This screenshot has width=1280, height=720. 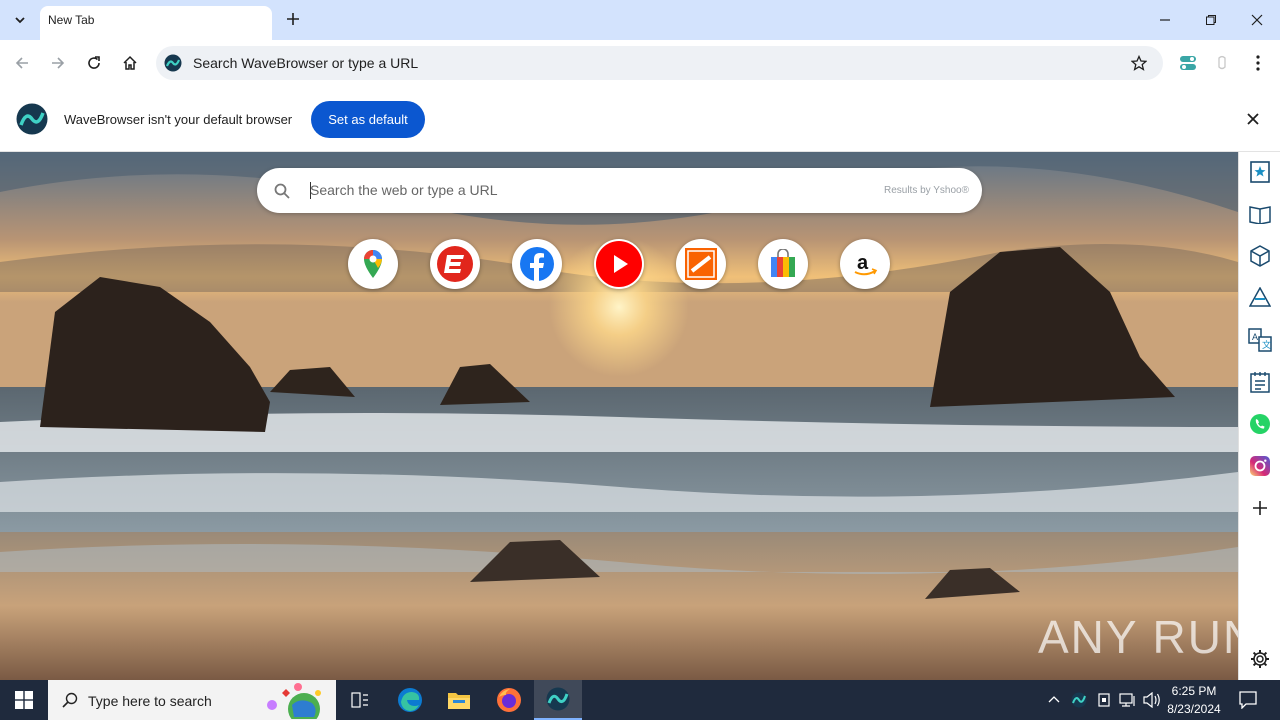 I want to click on taskbar-firefox, so click(x=509, y=700).